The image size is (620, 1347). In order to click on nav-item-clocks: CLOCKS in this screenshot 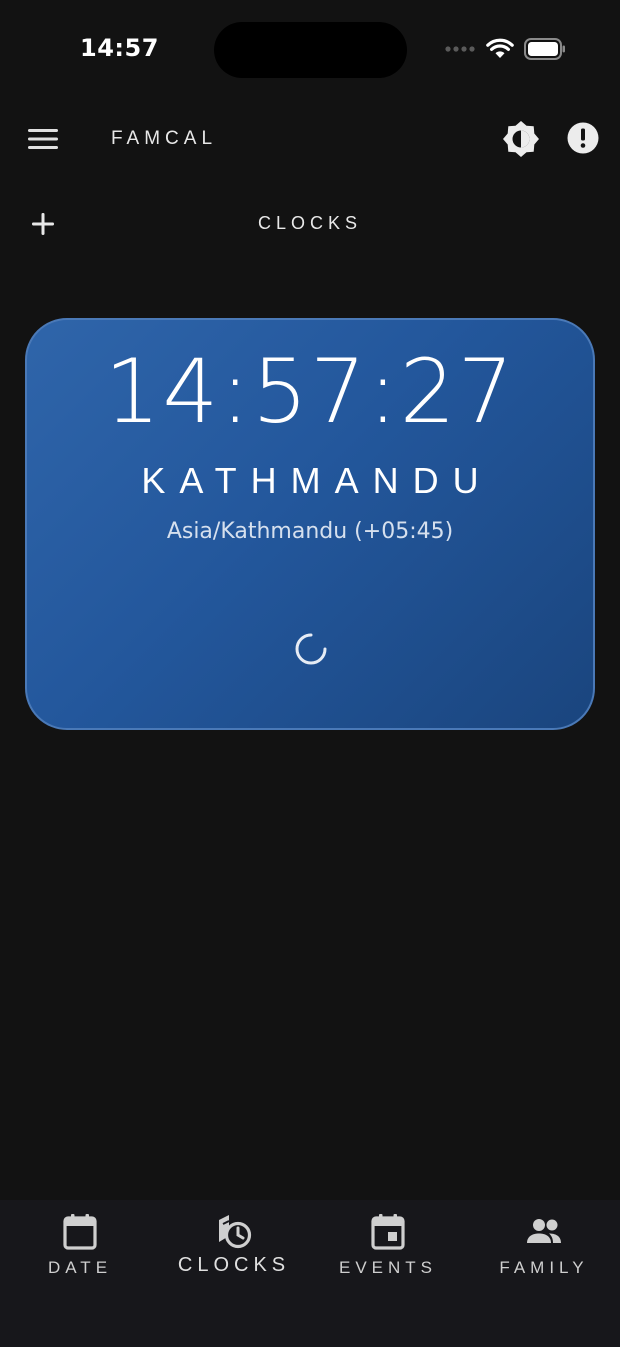, I will do `click(234, 1244)`.